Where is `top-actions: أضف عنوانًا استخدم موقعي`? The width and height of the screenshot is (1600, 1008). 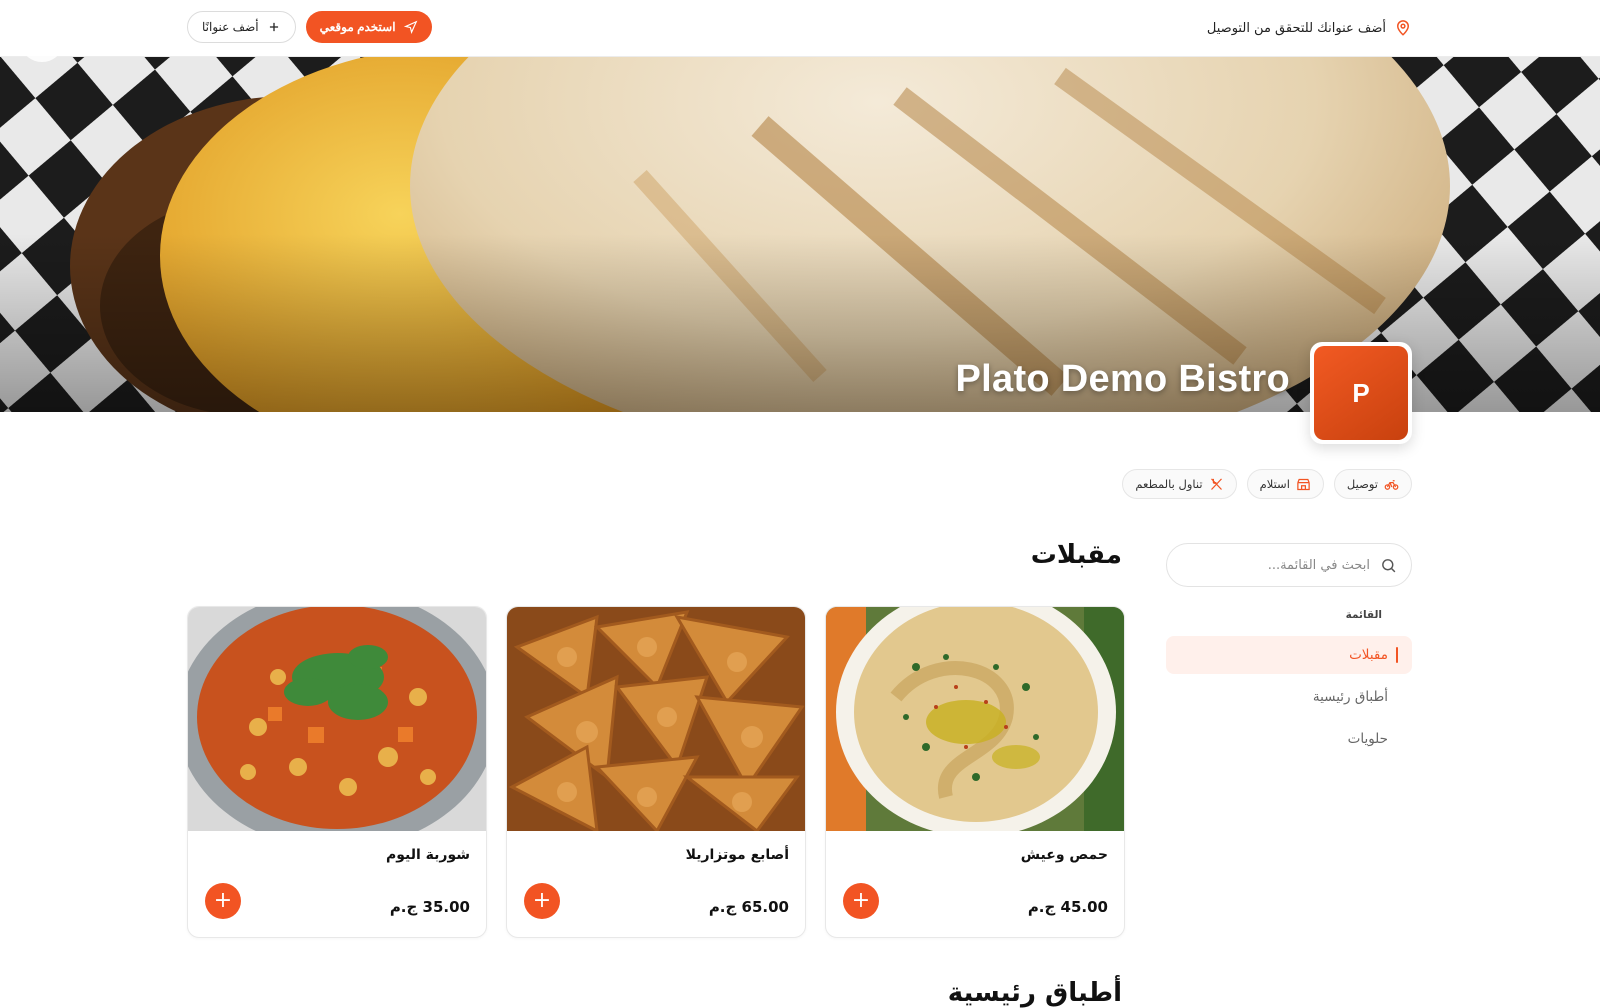
top-actions: أضف عنوانًا استخدم موقعي is located at coordinates (309, 27).